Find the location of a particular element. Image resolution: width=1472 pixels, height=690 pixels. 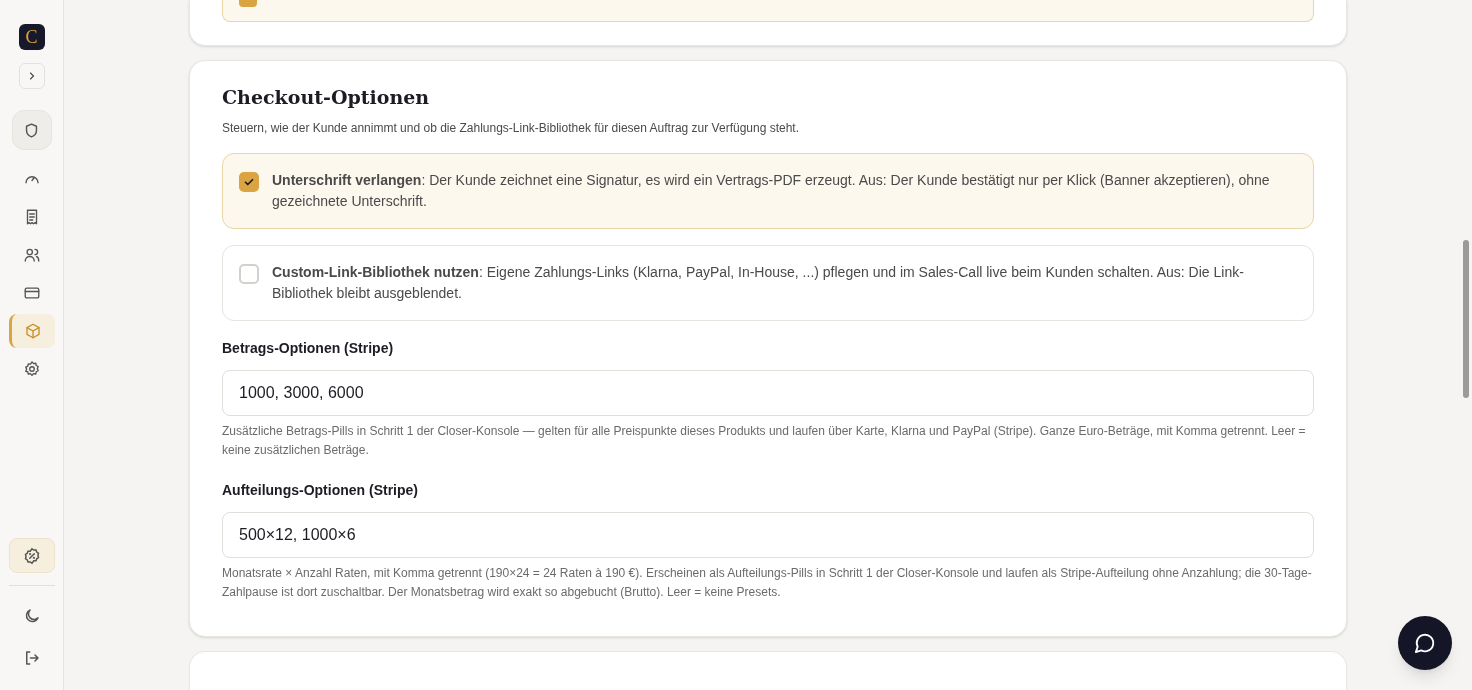

percent-badge-icon is located at coordinates (31, 555).